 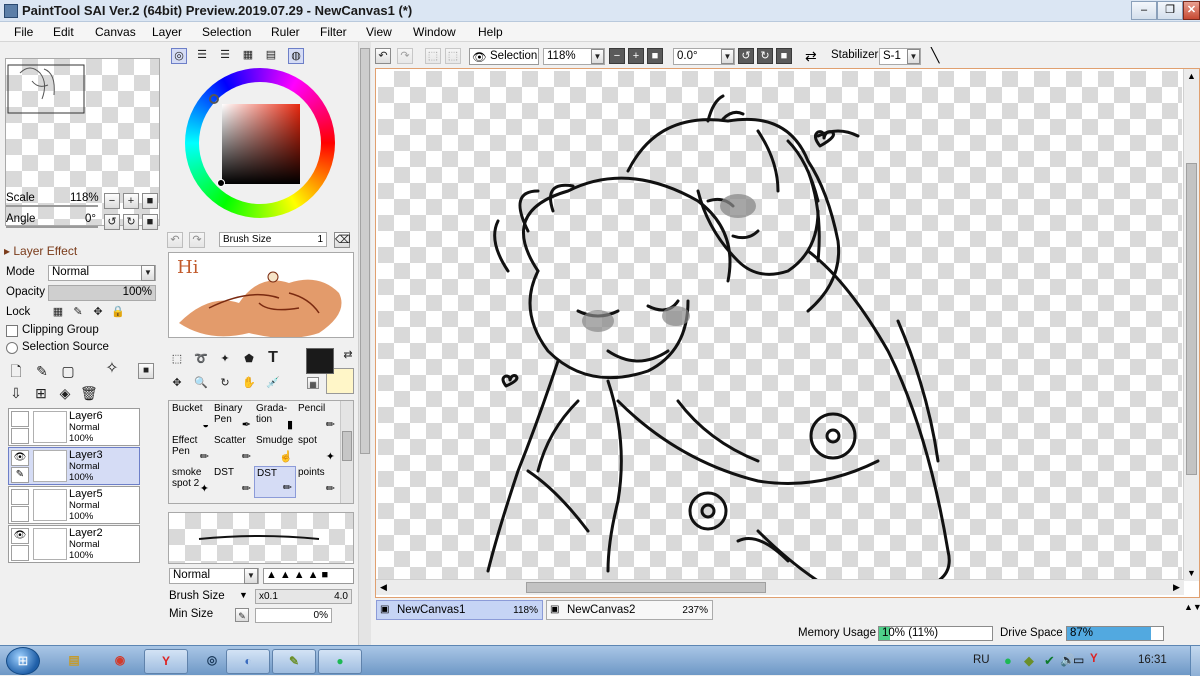 I want to click on selection-source-radio, so click(x=12, y=348).